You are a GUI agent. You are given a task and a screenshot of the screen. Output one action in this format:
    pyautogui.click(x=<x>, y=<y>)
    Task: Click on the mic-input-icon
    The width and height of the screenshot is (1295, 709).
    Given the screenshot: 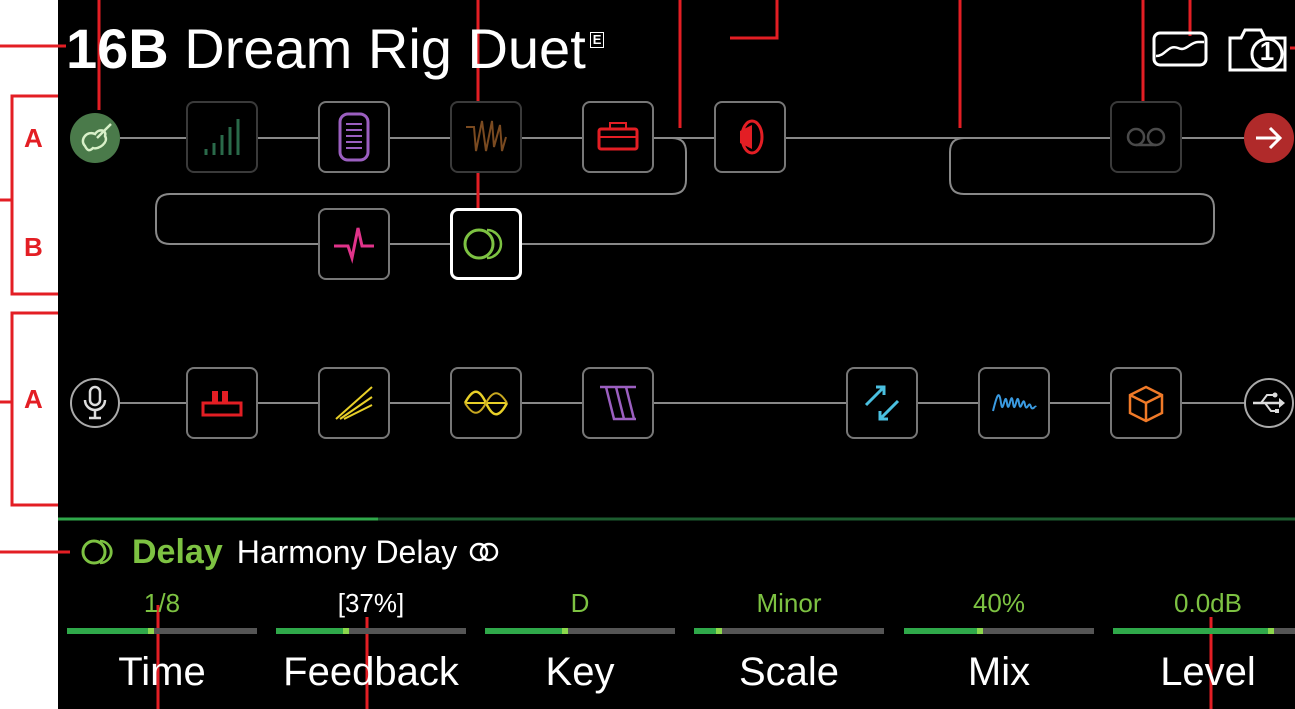 What is the action you would take?
    pyautogui.click(x=95, y=403)
    